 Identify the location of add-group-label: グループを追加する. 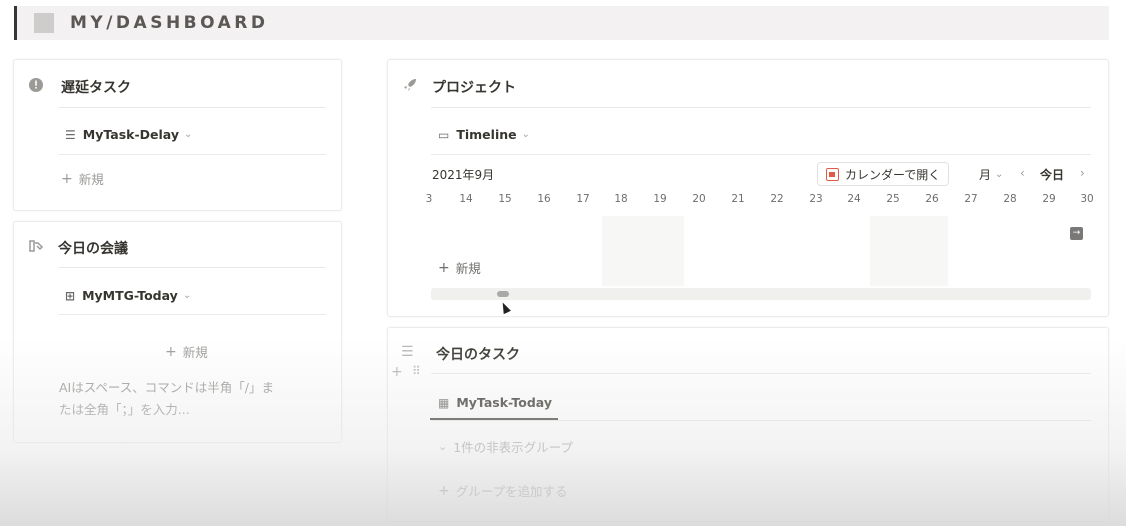
(511, 491).